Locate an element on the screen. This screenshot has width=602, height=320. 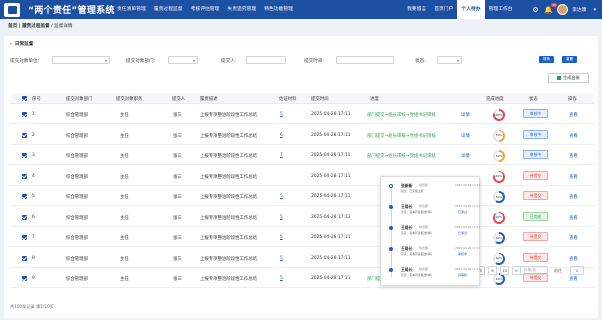
timeline-role: 综合部 is located at coordinates (424, 185).